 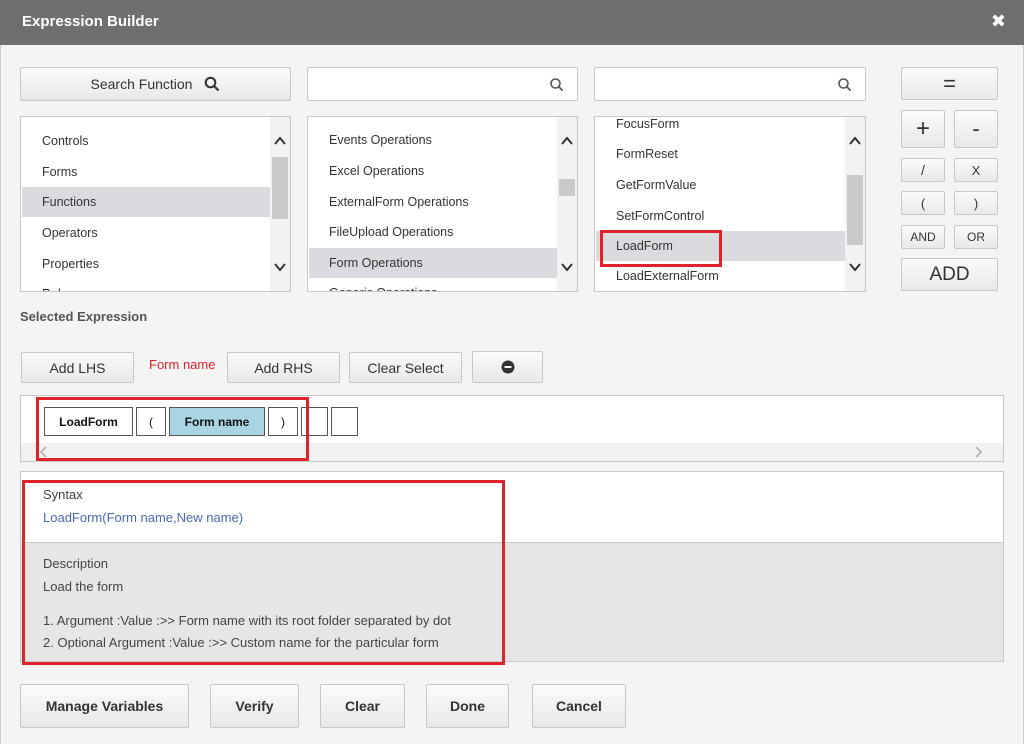 I want to click on list-item: Generic Operations, so click(x=434, y=284).